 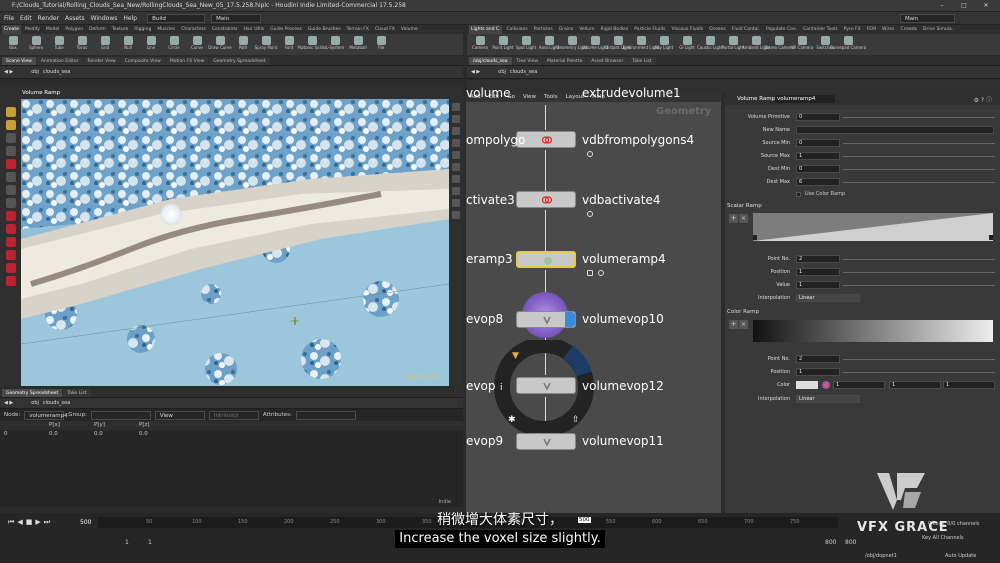 What do you see at coordinates (48, 18) in the screenshot?
I see `menu-render: Render` at bounding box center [48, 18].